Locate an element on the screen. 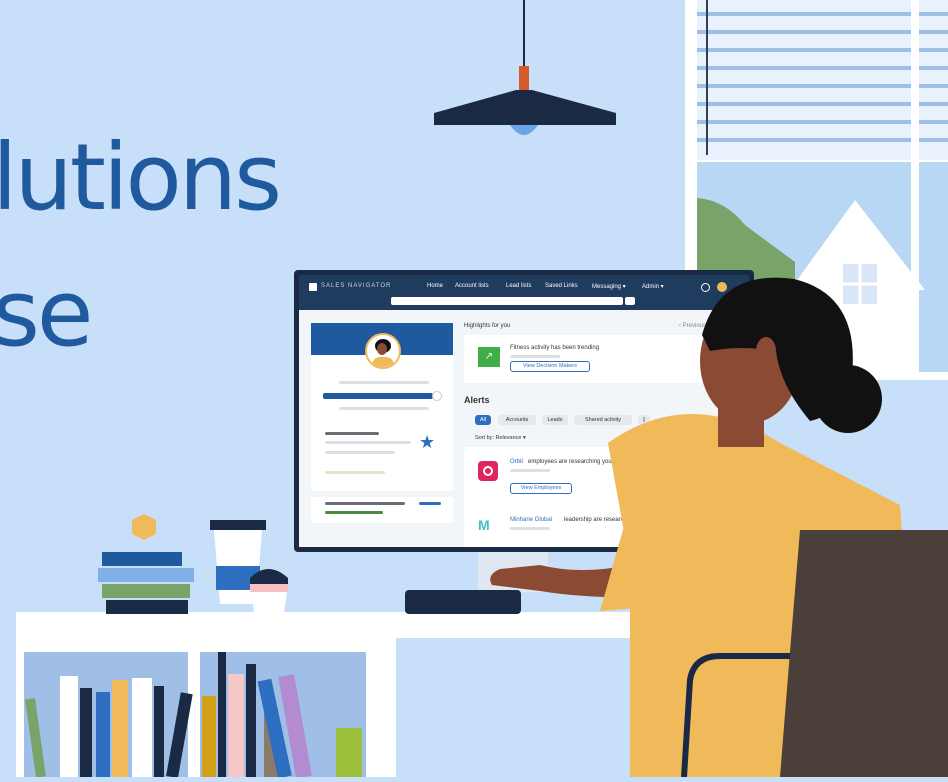  book-stack-icon is located at coordinates (146, 564).